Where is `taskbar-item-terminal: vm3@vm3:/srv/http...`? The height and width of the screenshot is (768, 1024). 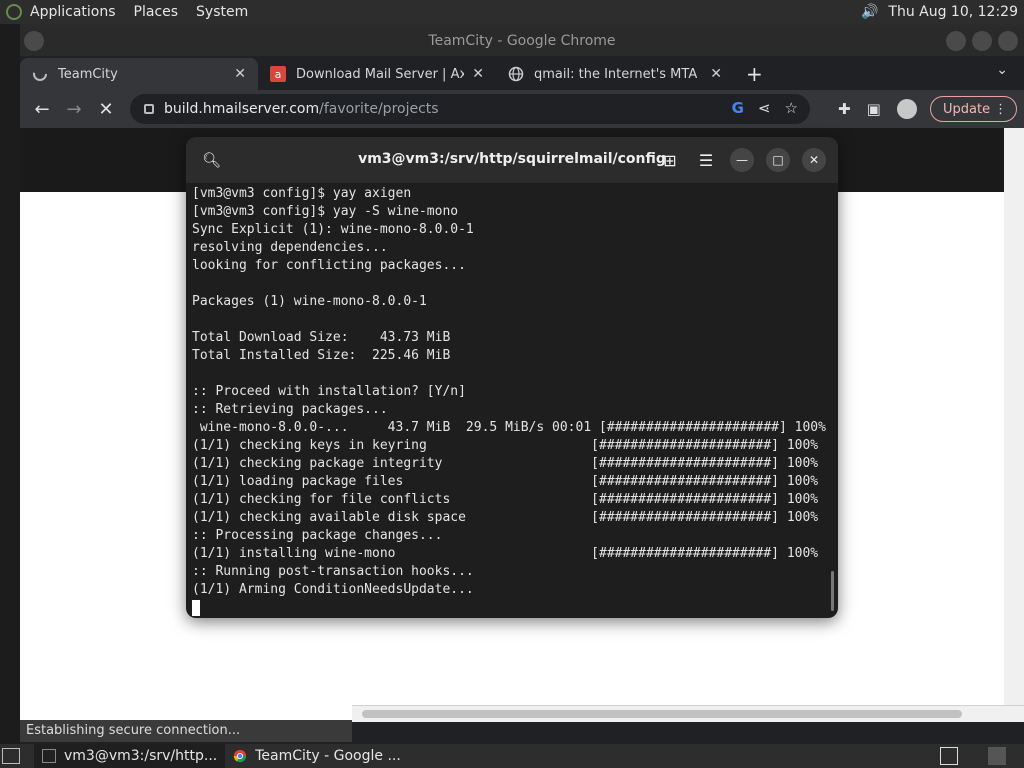
taskbar-item-terminal: vm3@vm3:/srv/http... is located at coordinates (130, 756).